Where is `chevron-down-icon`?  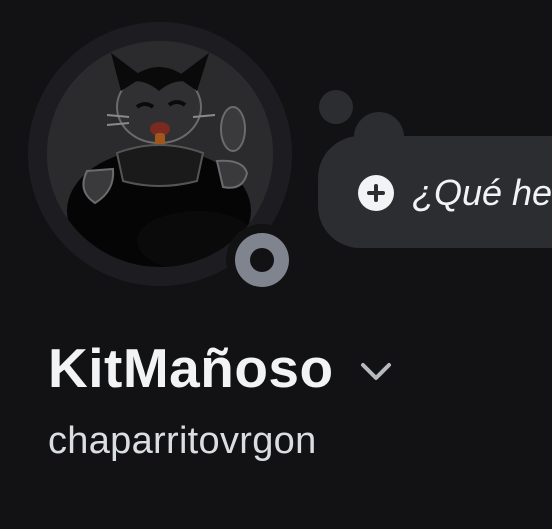 chevron-down-icon is located at coordinates (376, 372).